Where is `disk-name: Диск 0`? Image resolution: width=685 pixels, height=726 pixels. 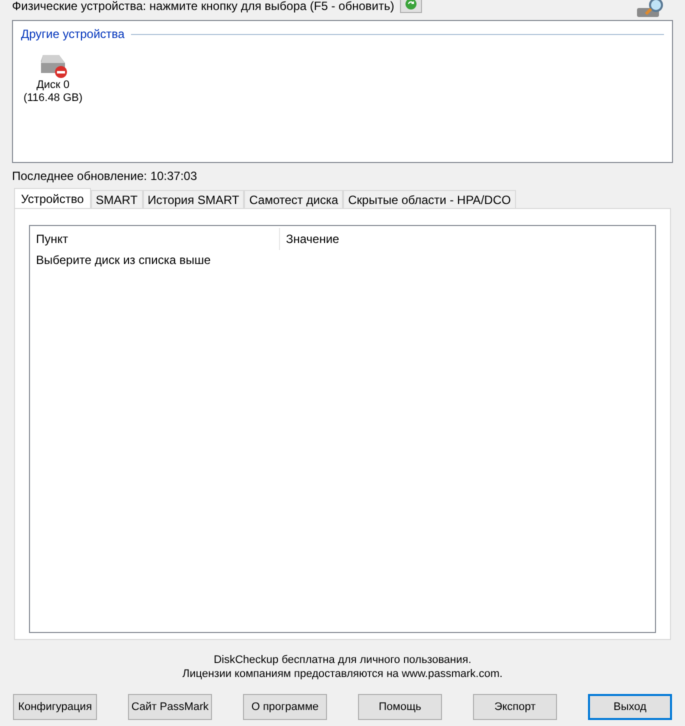 disk-name: Диск 0 is located at coordinates (53, 85).